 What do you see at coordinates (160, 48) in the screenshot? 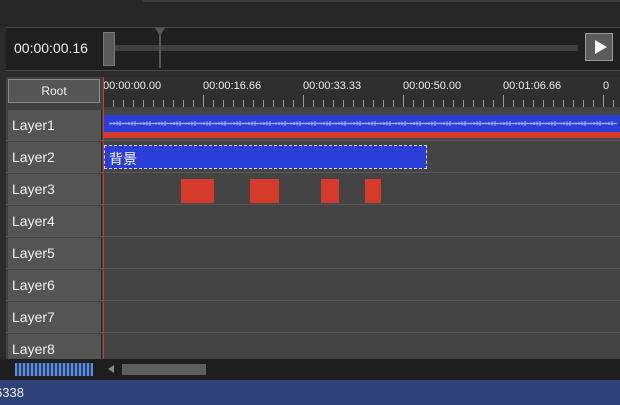
I see `playback-position-handle` at bounding box center [160, 48].